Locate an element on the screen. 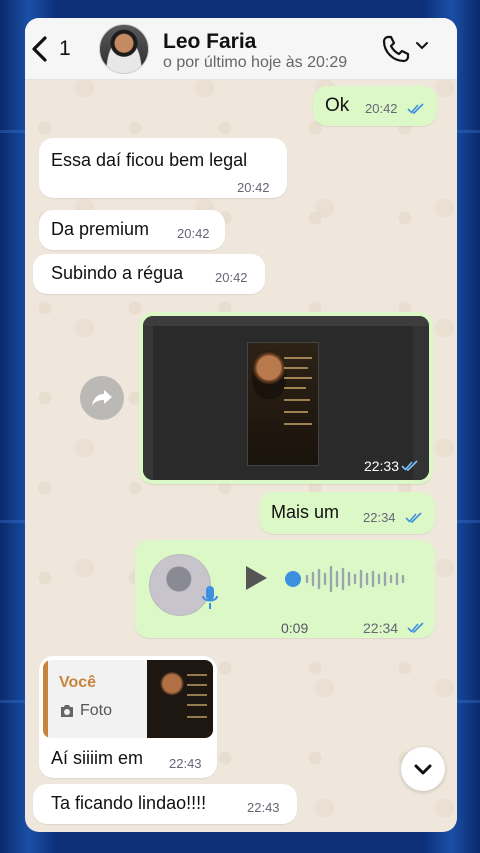 Image resolution: width=480 pixels, height=853 pixels. photo-preview: 22:33 is located at coordinates (286, 398).